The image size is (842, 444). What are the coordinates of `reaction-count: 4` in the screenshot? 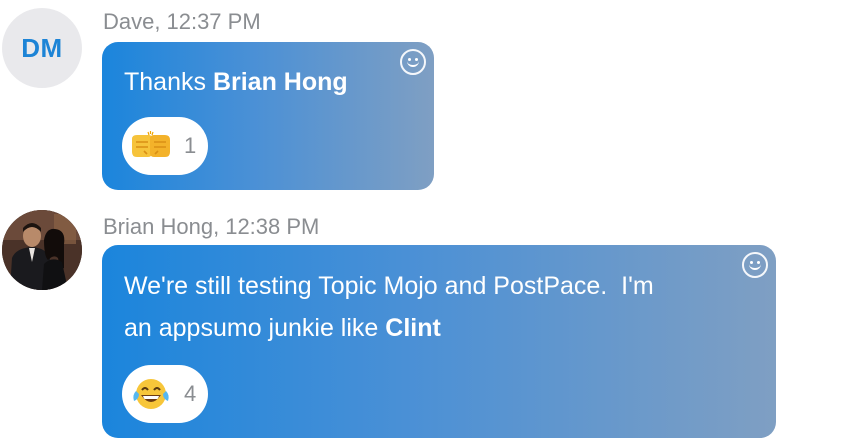 It's located at (190, 393).